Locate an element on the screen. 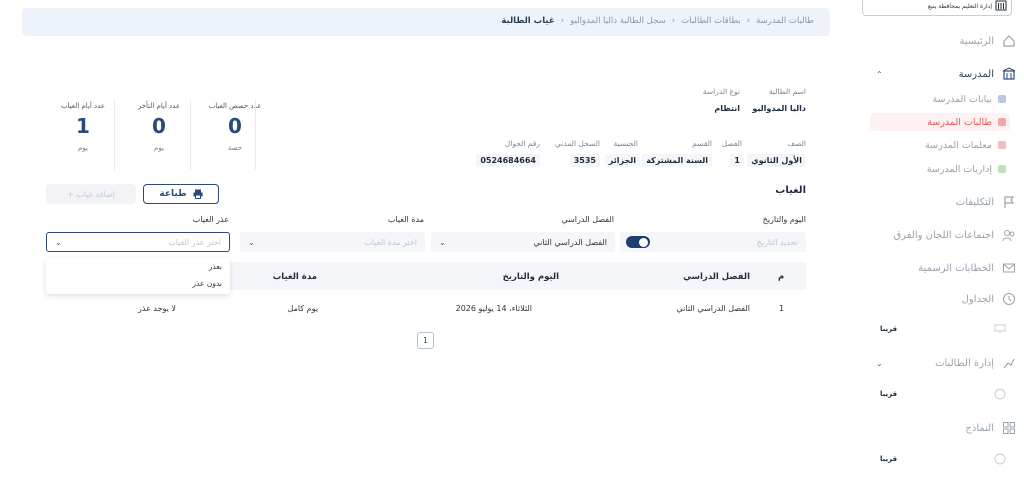 This screenshot has height=490, width=1024. add-absence-button: + إضافة غياب is located at coordinates (91, 194).